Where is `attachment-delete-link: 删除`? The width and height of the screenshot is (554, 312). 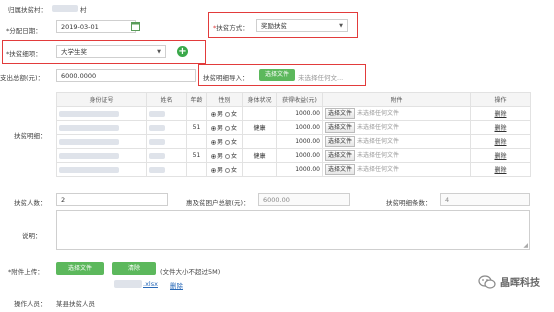 attachment-delete-link: 删除 is located at coordinates (176, 285).